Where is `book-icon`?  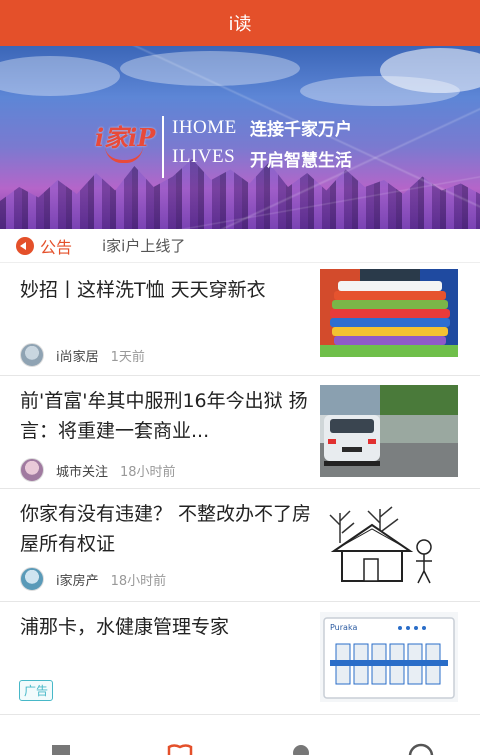
book-icon is located at coordinates (180, 749).